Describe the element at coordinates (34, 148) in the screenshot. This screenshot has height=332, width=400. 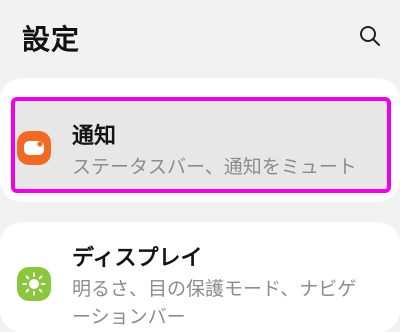
I see `notification-icon` at that location.